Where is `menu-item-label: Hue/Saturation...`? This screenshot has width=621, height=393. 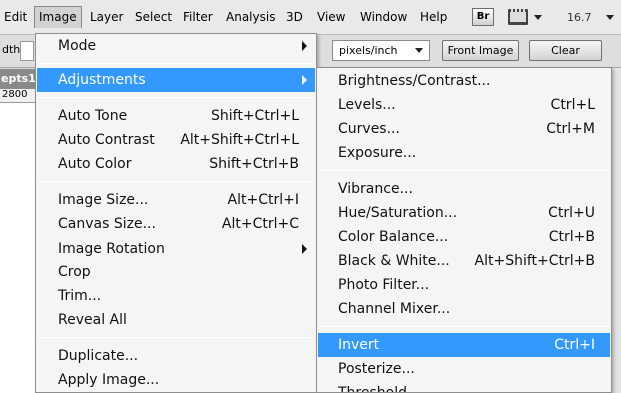 menu-item-label: Hue/Saturation... is located at coordinates (398, 213).